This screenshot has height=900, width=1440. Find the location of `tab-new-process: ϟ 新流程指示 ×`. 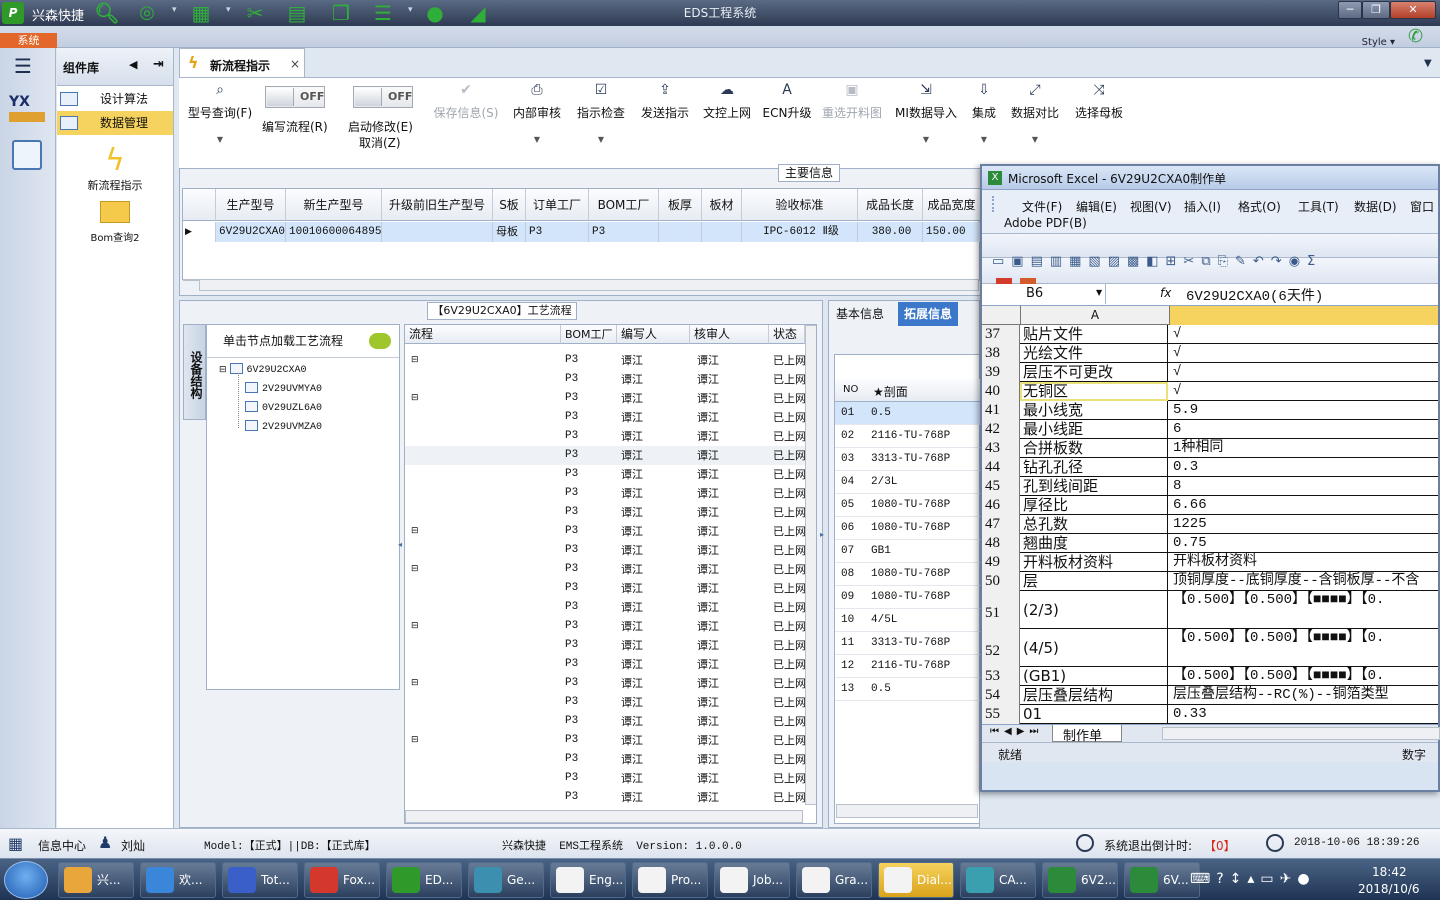

tab-new-process: ϟ 新流程指示 × is located at coordinates (242, 62).